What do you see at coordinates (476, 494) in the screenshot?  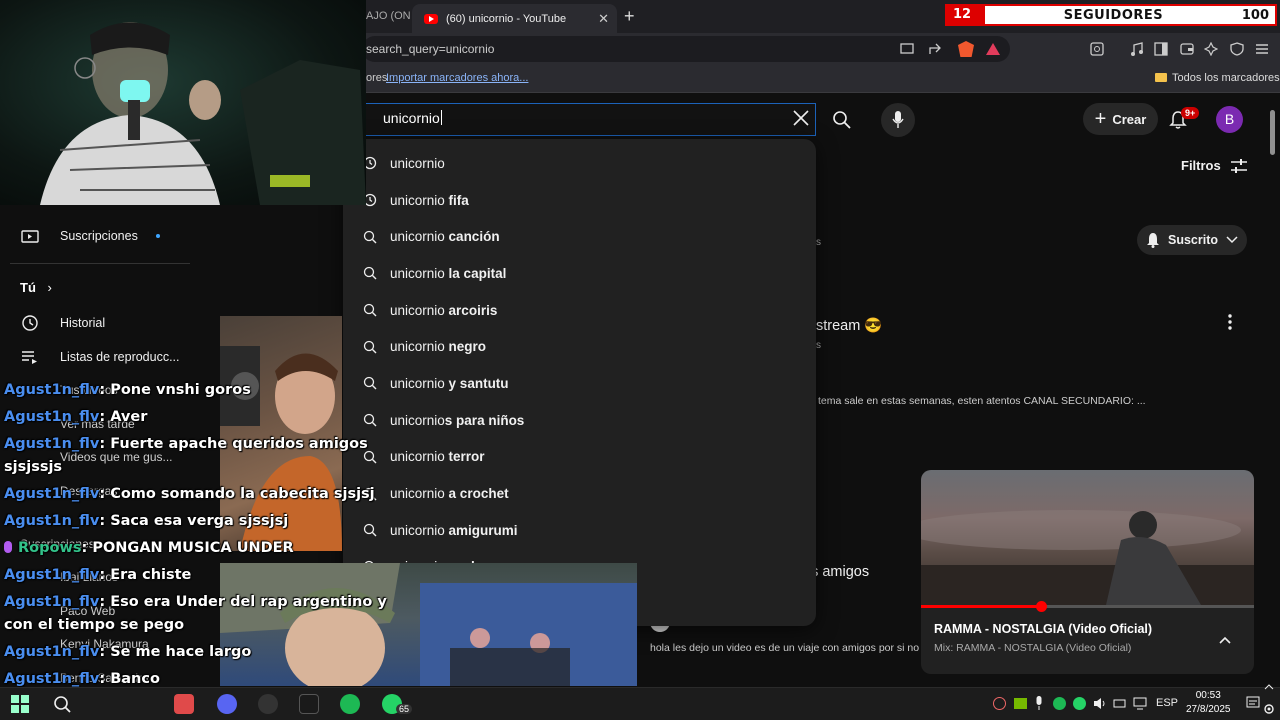 I see `suggestion-suffix: a crochet` at bounding box center [476, 494].